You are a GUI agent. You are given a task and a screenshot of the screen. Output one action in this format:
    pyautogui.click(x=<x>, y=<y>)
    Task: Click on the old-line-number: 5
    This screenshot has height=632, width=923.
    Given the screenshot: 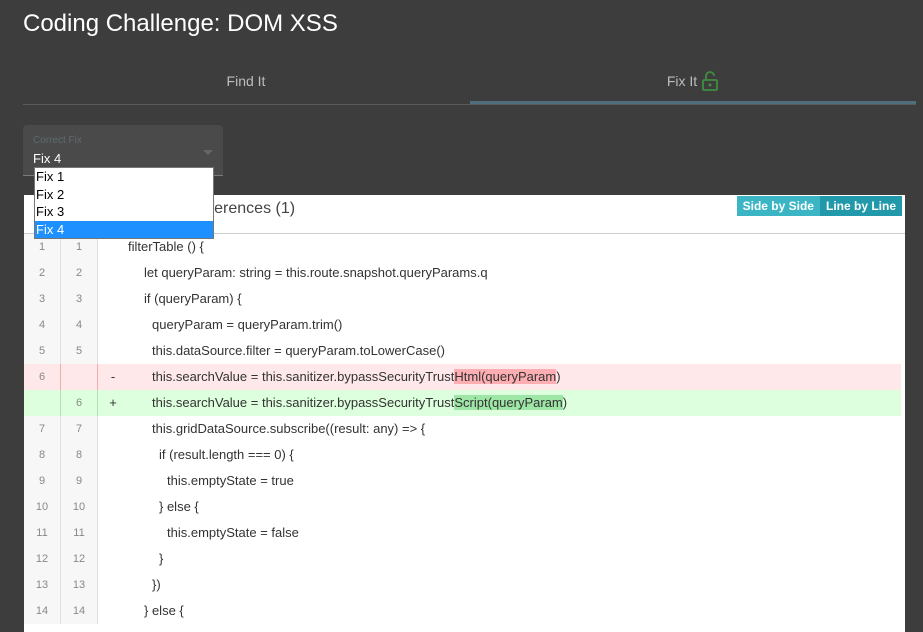 What is the action you would take?
    pyautogui.click(x=42, y=351)
    